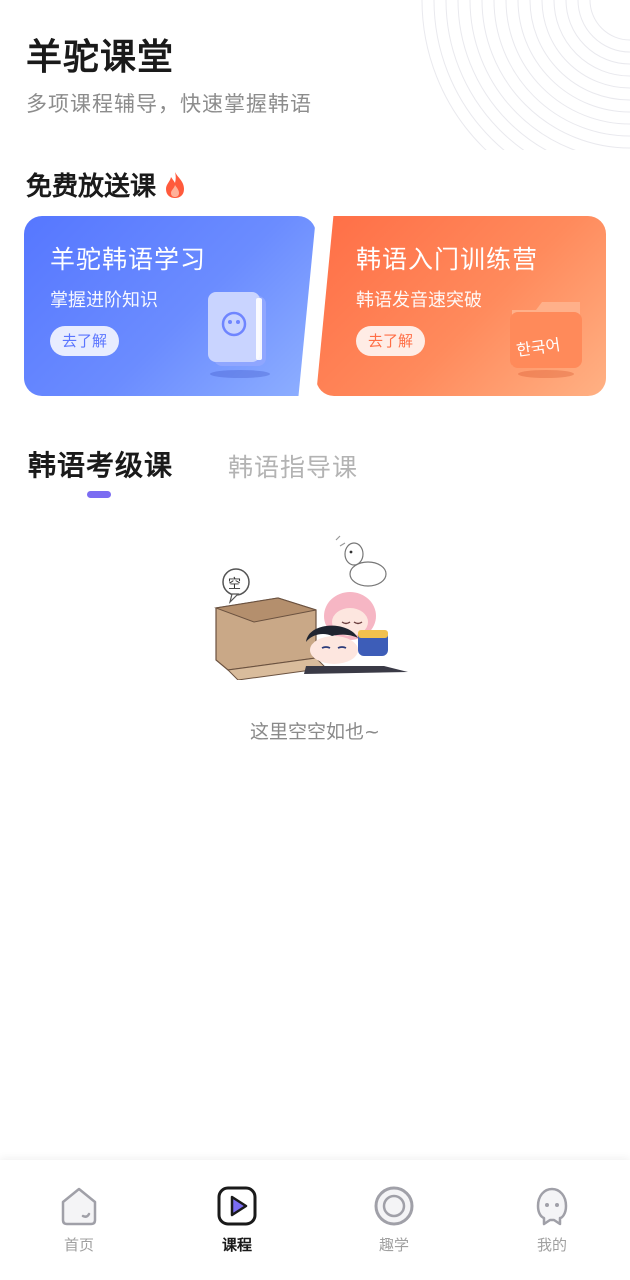 The height and width of the screenshot is (1280, 630). What do you see at coordinates (237, 1206) in the screenshot?
I see `course-play-icon` at bounding box center [237, 1206].